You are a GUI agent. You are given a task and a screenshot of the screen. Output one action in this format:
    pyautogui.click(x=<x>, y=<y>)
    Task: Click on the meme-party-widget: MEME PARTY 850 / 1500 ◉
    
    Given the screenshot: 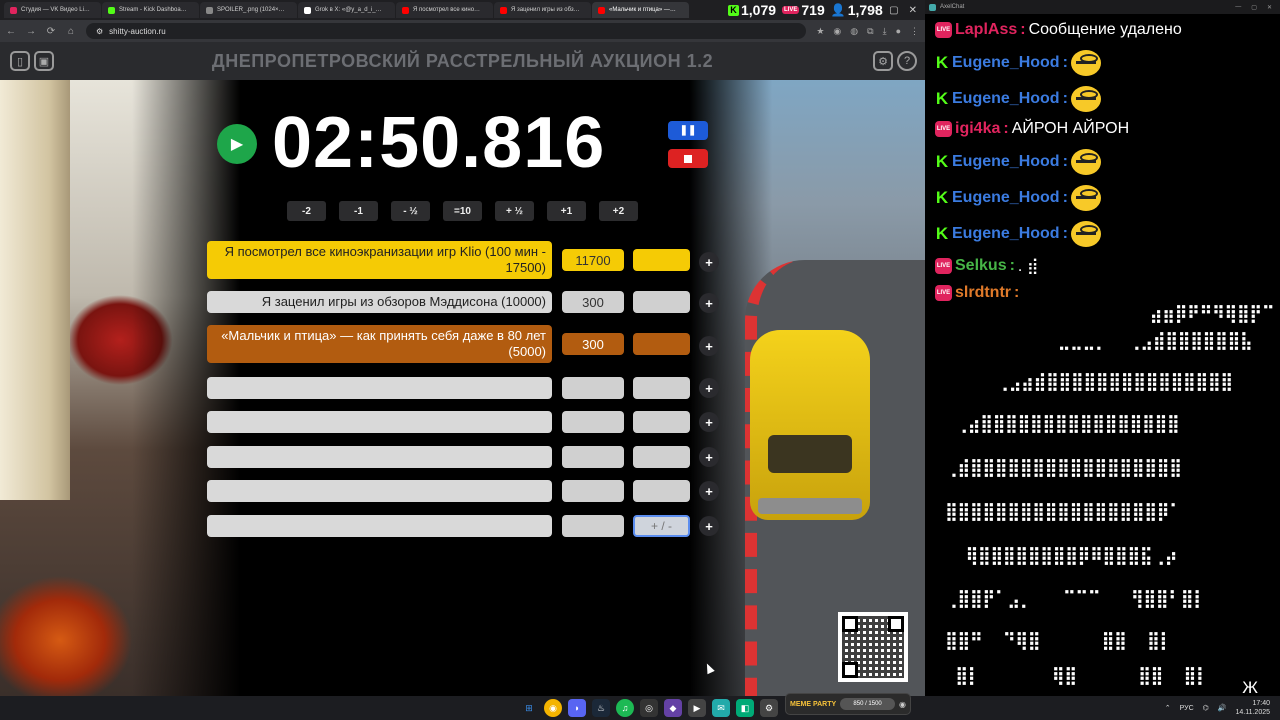 What is the action you would take?
    pyautogui.click(x=848, y=704)
    